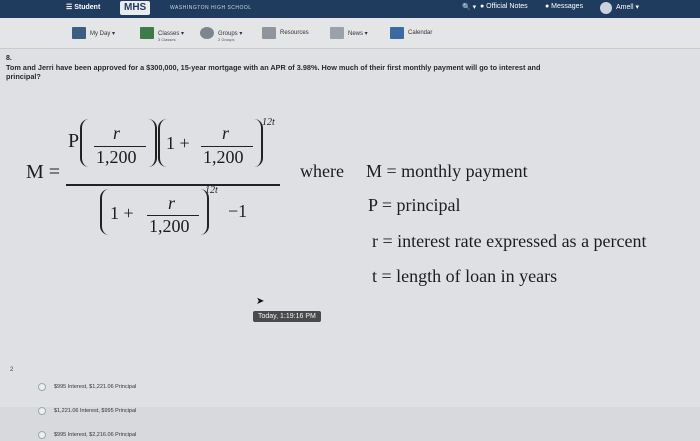 The image size is (700, 441). What do you see at coordinates (358, 33) in the screenshot?
I see `nav-news-label: News ▾` at bounding box center [358, 33].